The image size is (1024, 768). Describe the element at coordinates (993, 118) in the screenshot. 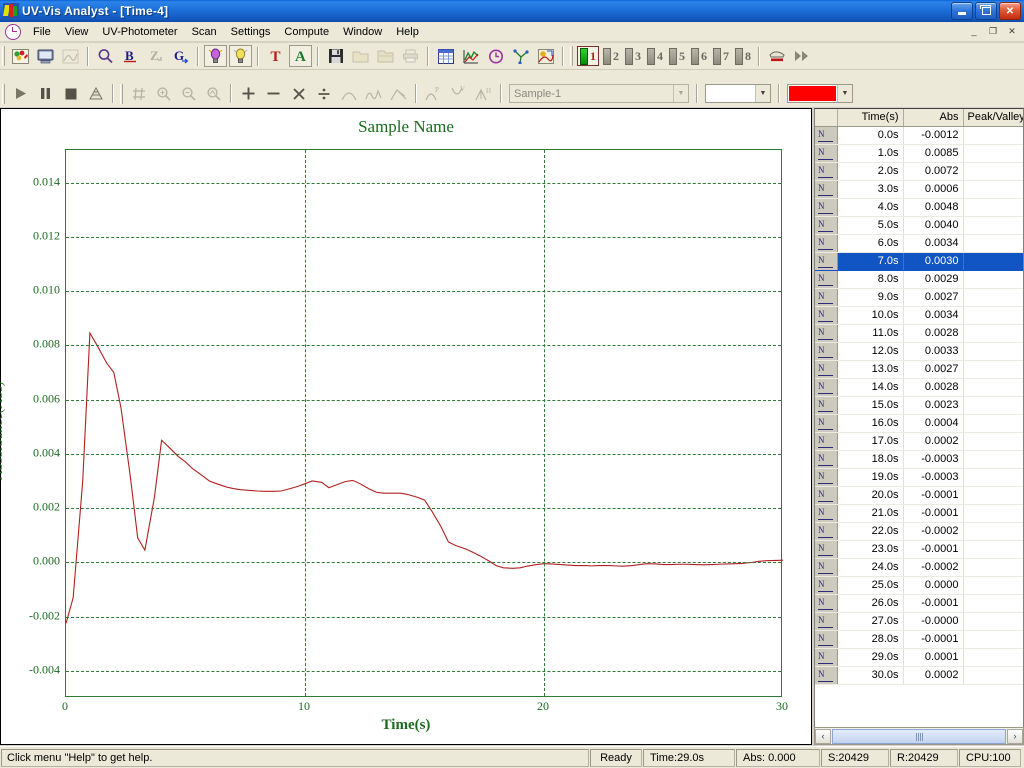

I see `column-header-peak-valley: Peak/Valley` at that location.